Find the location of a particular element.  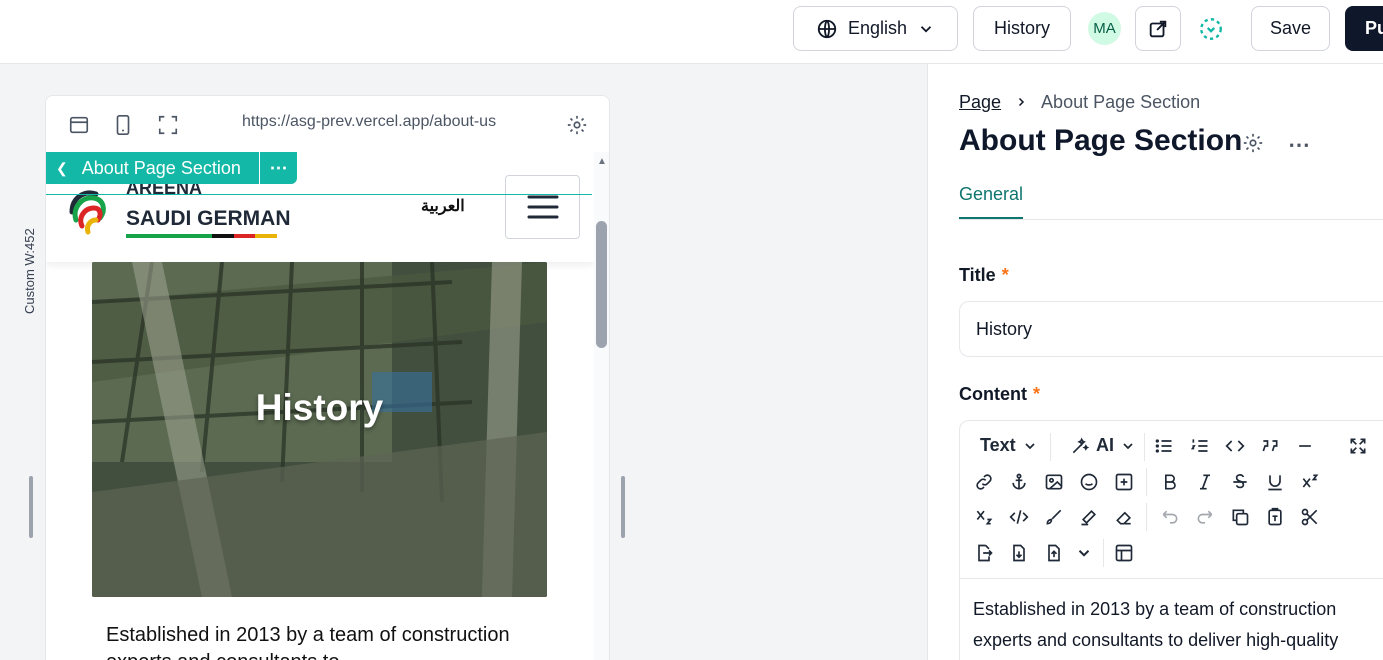

language-link: العربية is located at coordinates (443, 206).